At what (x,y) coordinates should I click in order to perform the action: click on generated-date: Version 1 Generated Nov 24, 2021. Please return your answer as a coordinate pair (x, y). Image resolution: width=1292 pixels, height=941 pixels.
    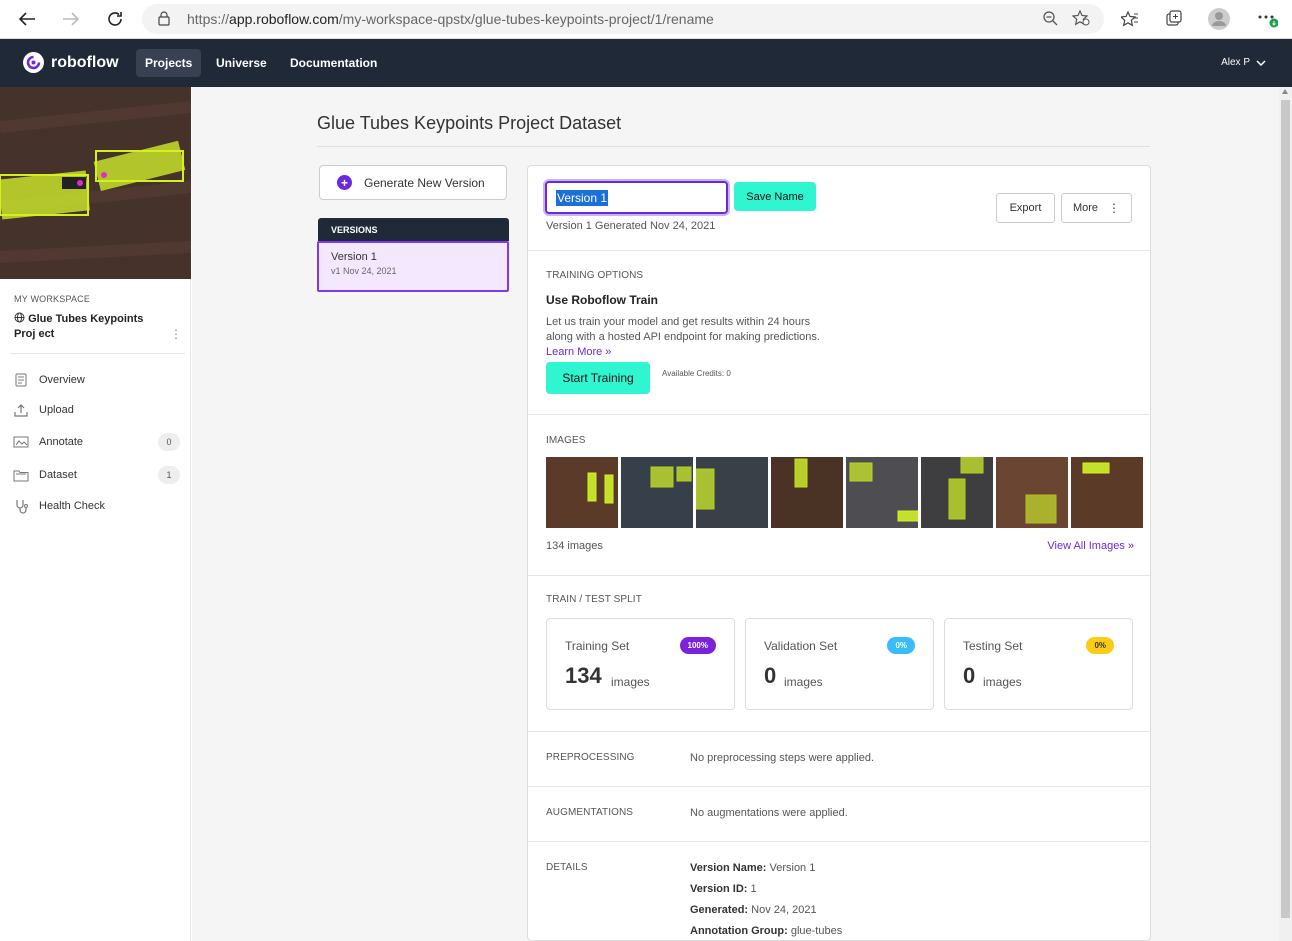
    Looking at the image, I should click on (631, 226).